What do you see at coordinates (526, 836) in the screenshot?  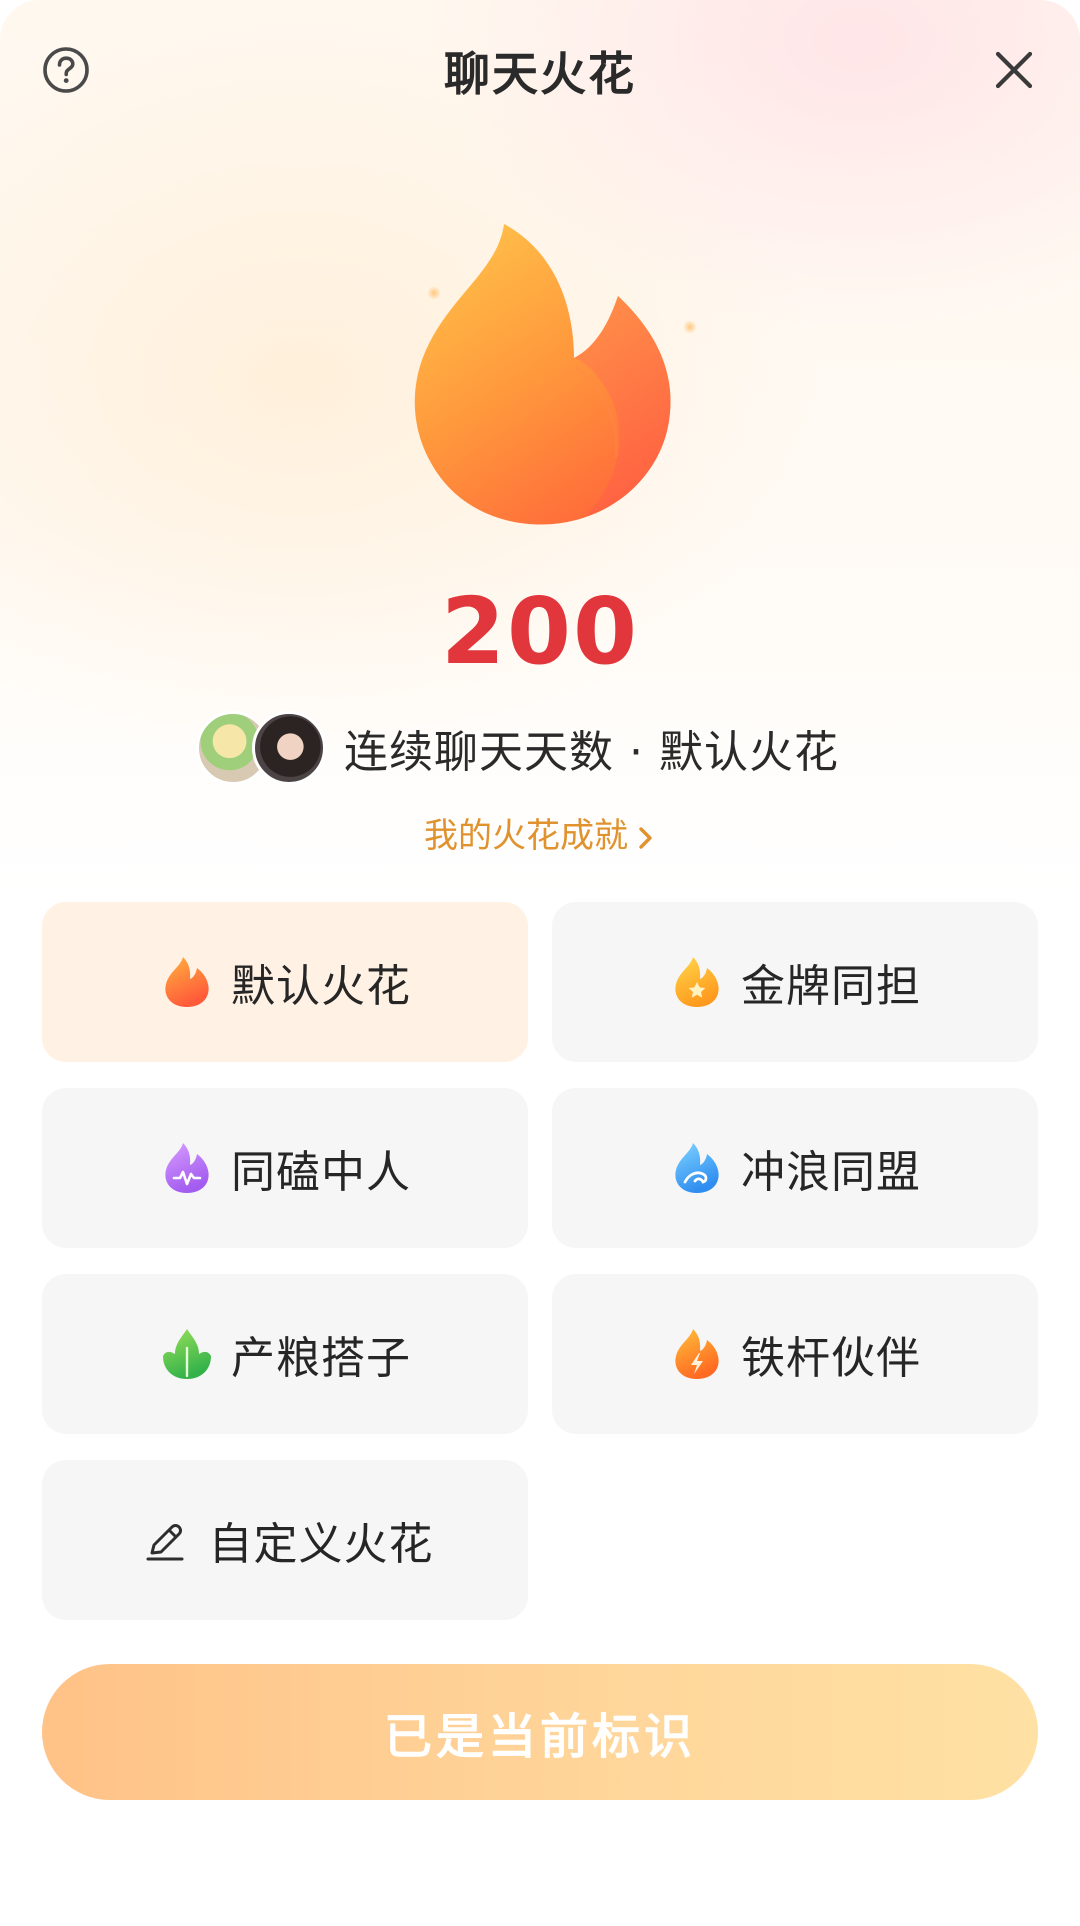 I see `achievement-link-label: 我的火花成就` at bounding box center [526, 836].